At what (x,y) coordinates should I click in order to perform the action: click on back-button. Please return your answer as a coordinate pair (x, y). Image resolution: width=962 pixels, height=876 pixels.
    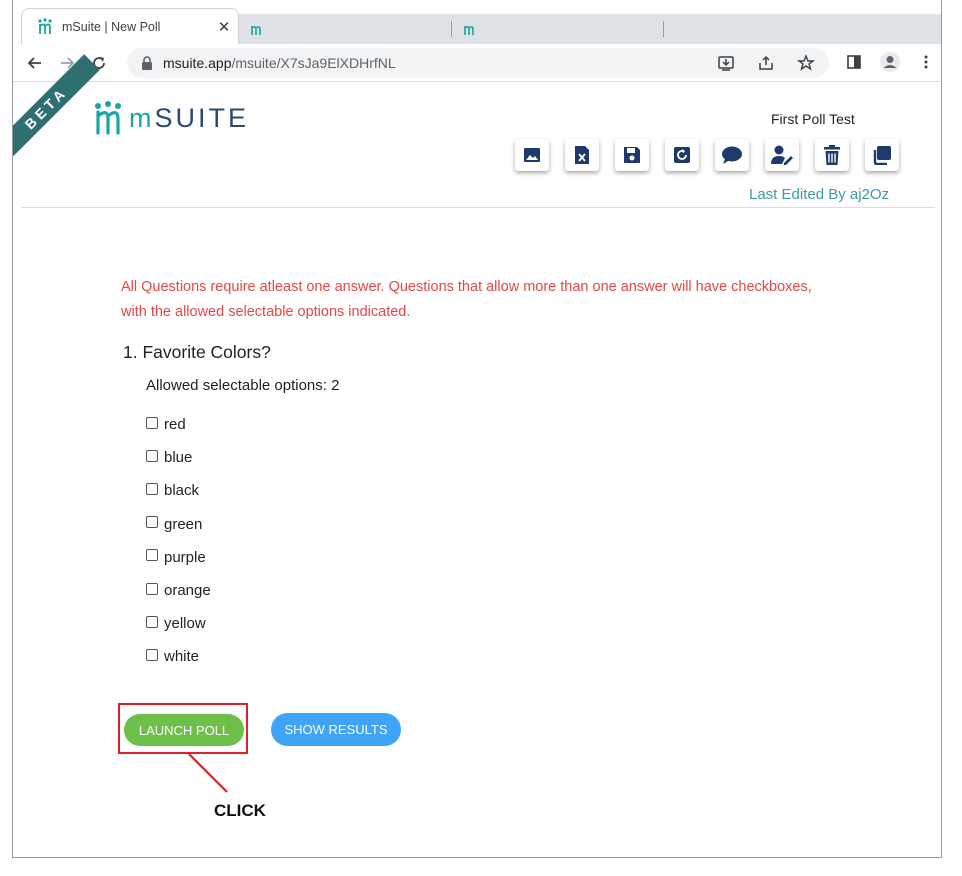
    Looking at the image, I should click on (35, 63).